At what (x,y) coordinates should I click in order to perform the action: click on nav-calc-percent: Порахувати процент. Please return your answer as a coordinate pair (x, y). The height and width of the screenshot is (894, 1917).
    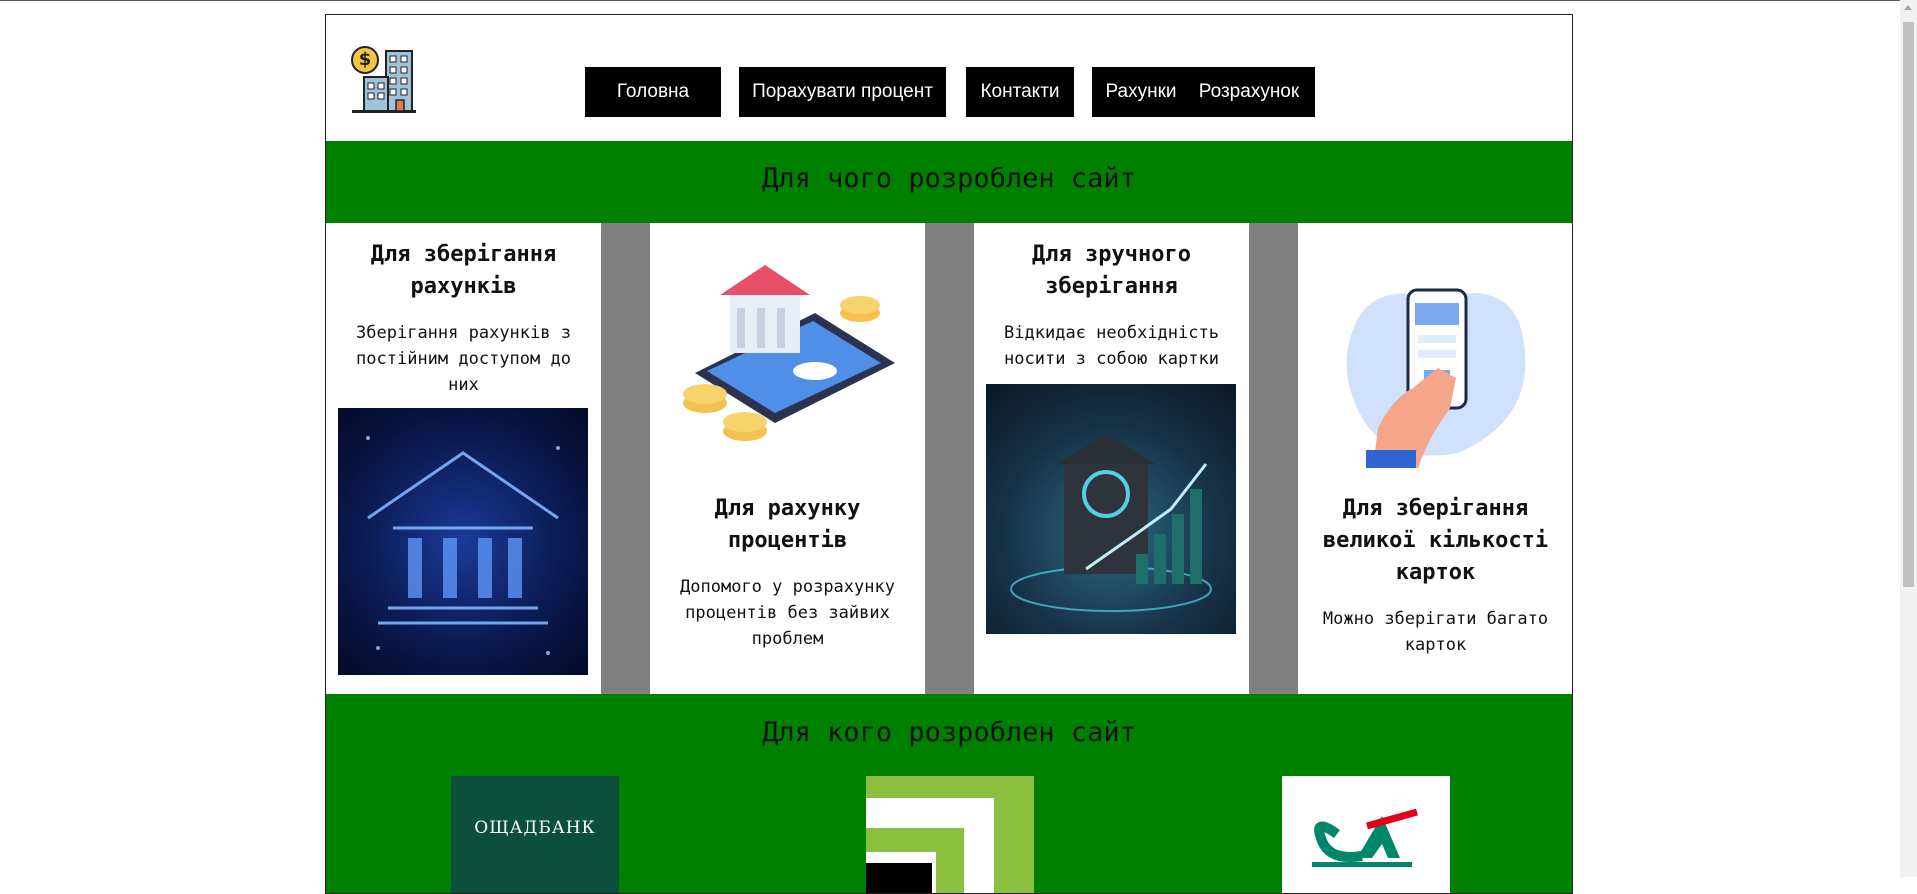
    Looking at the image, I should click on (842, 92).